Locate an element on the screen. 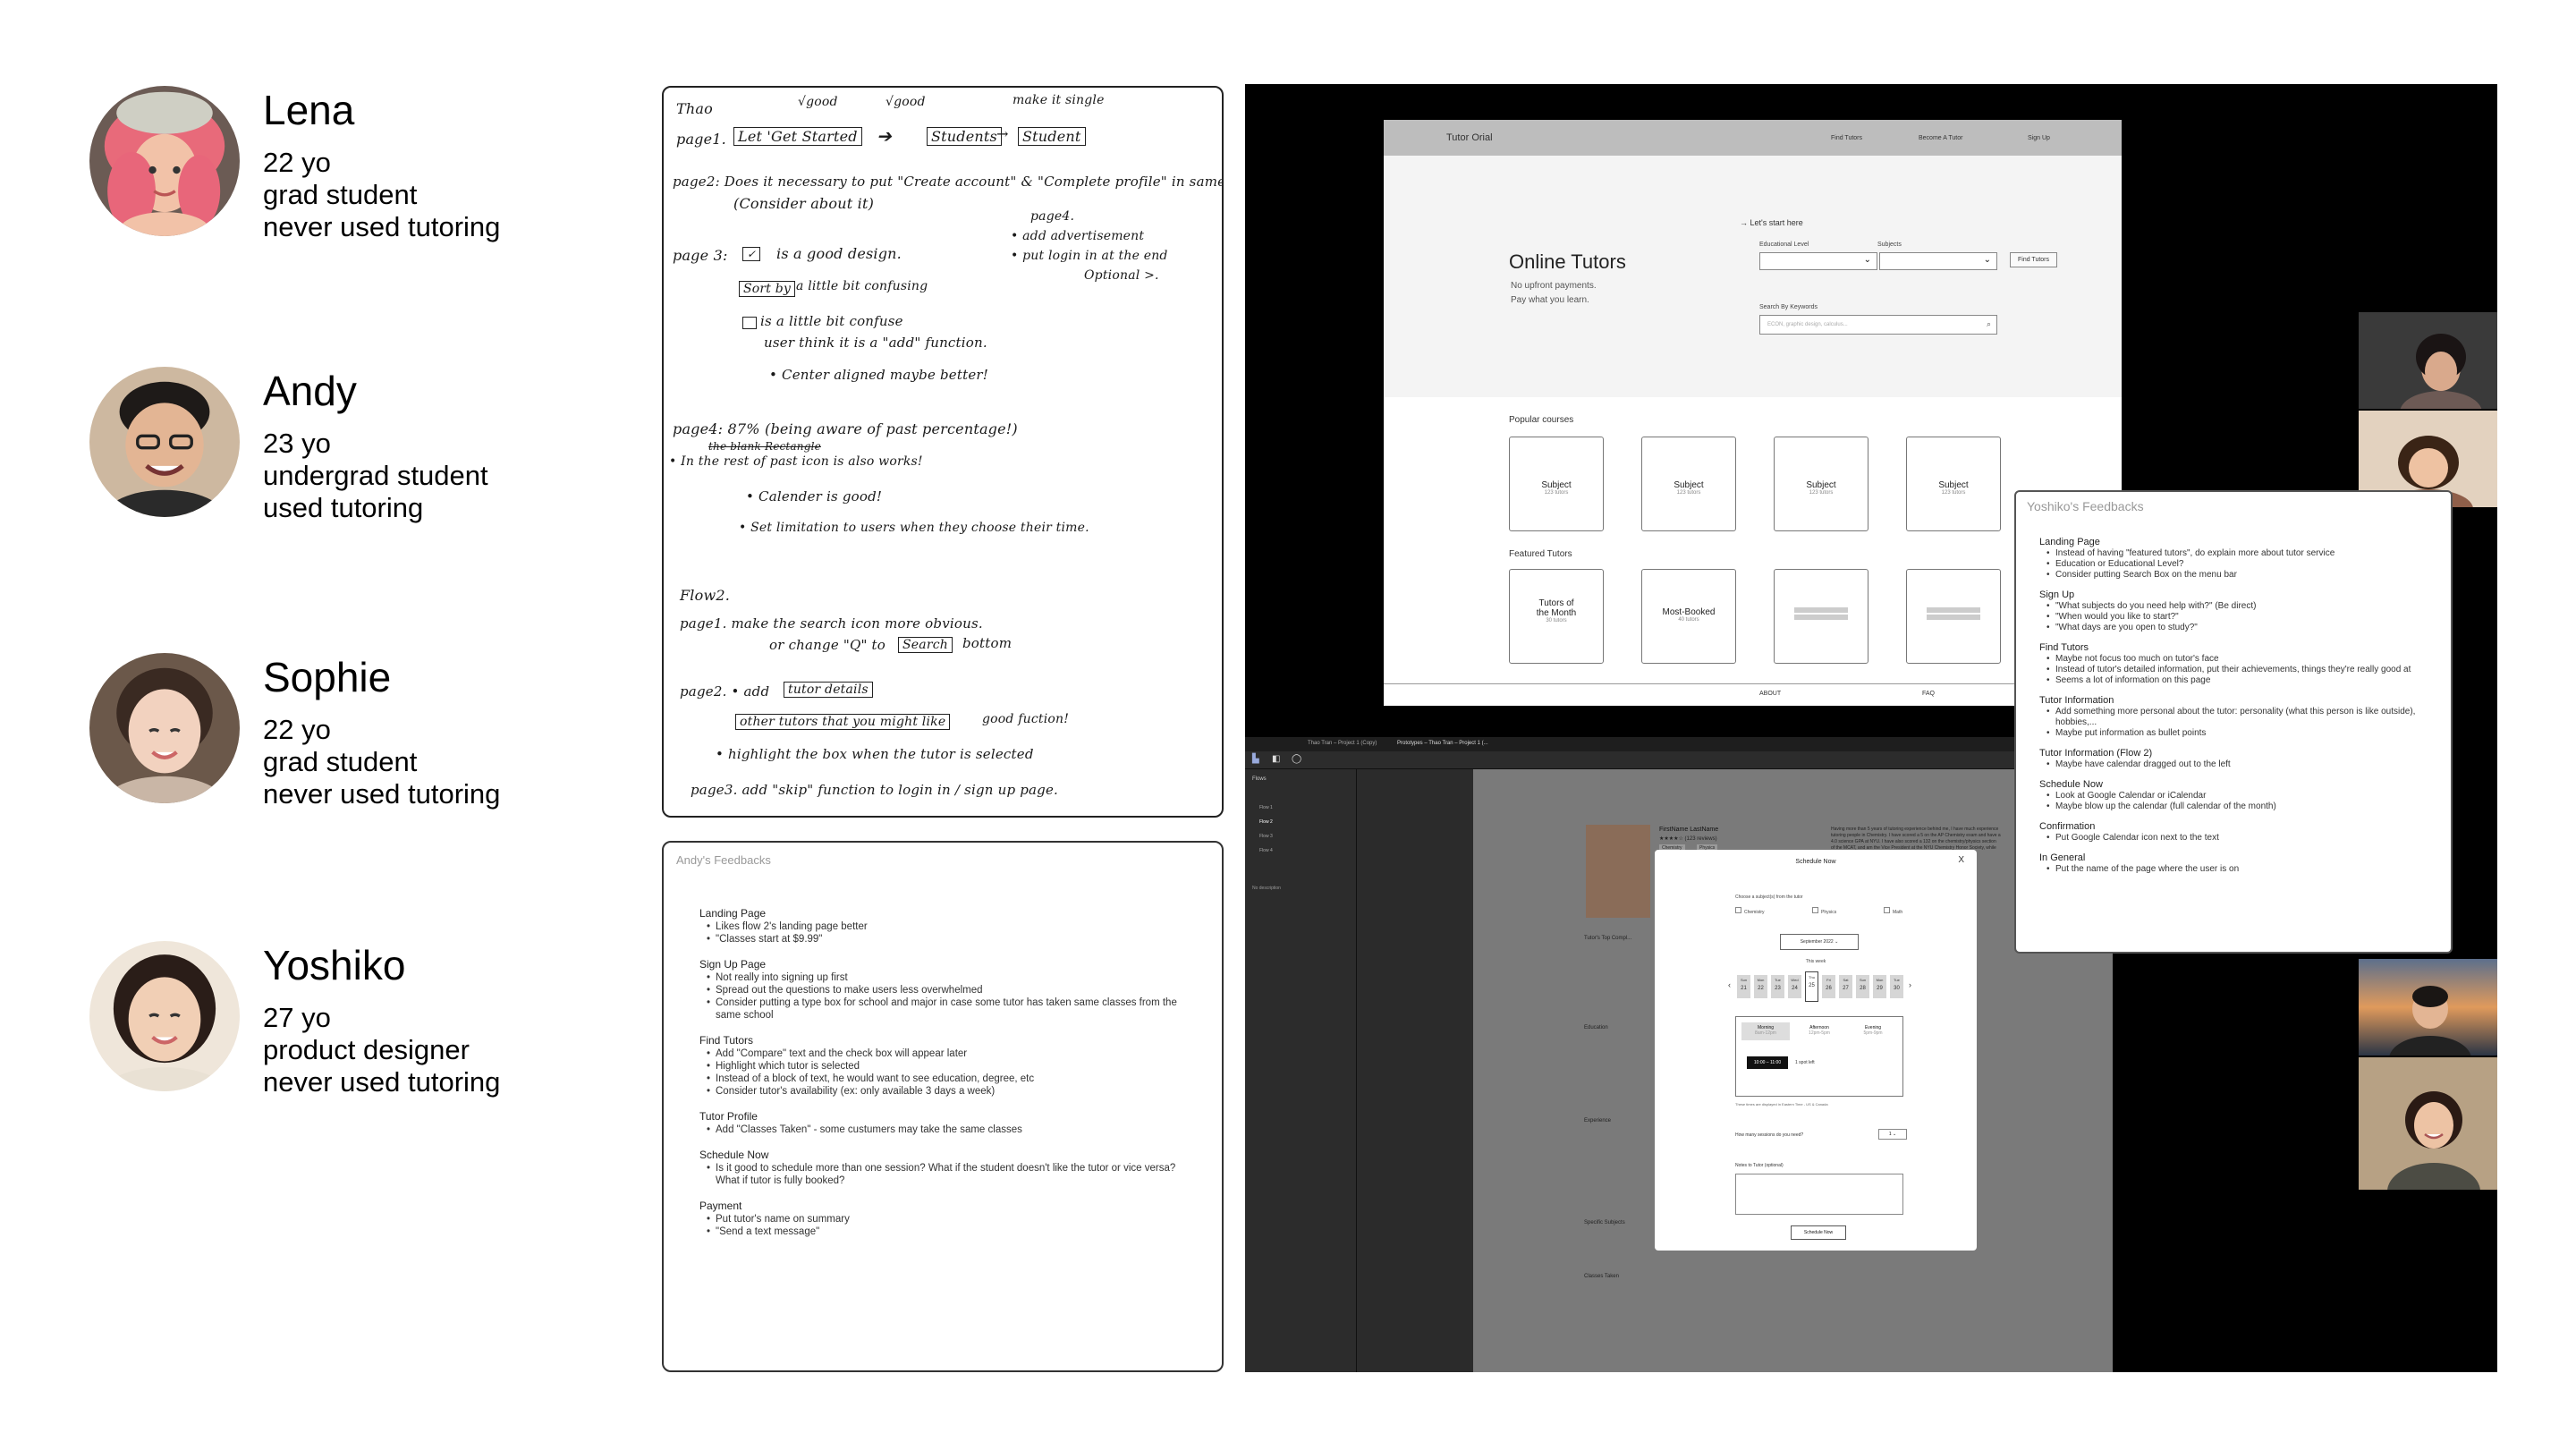 This screenshot has height=1450, width=2576. chevron-left-icon: ‹ is located at coordinates (1729, 985).